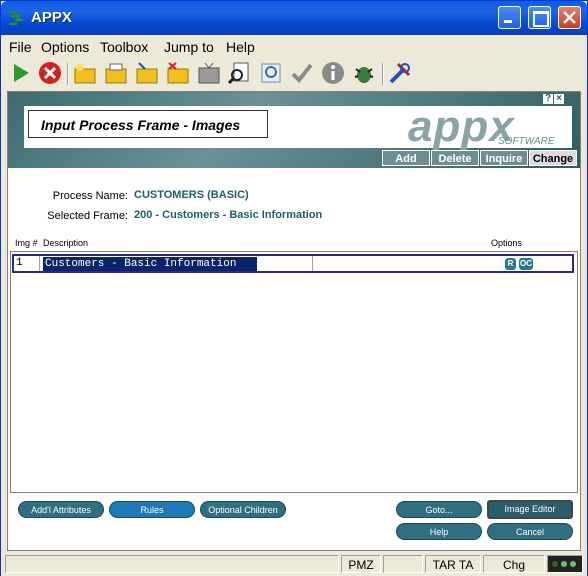  I want to click on description-header: Description, so click(66, 243).